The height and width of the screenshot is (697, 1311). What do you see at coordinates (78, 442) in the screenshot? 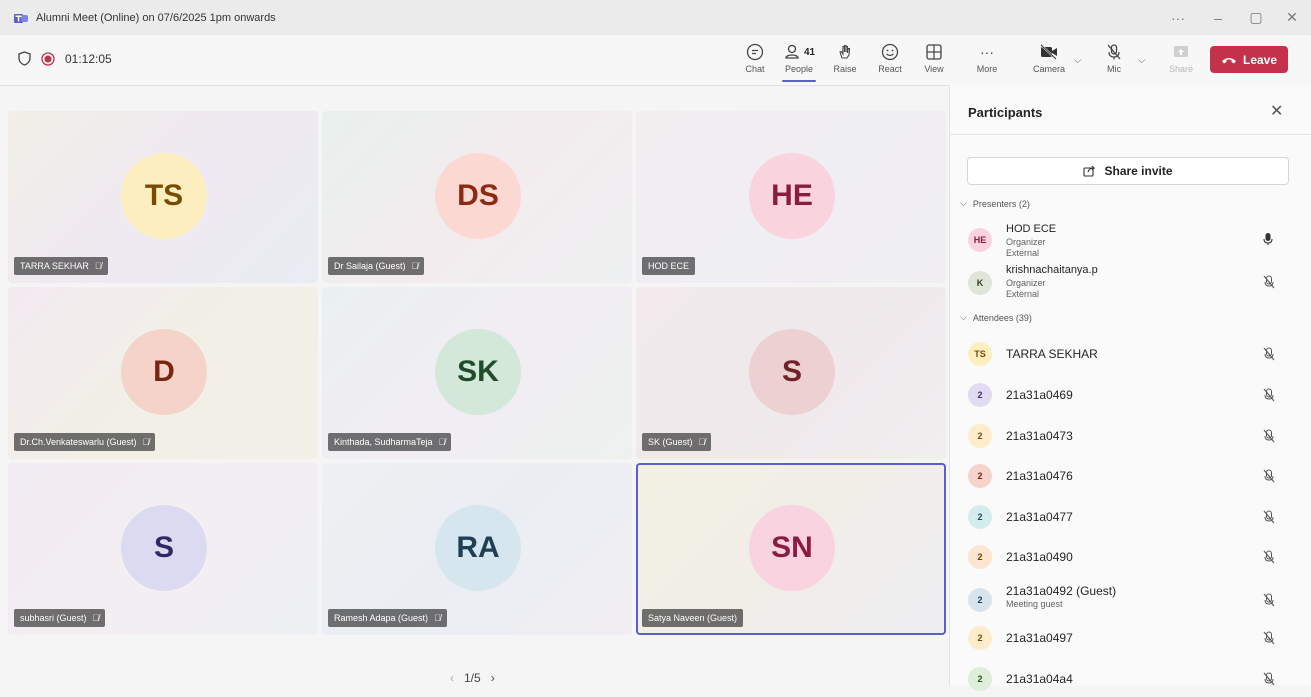
I see `participant-name: Dr.Ch.Venkateswarlu (Guest)` at bounding box center [78, 442].